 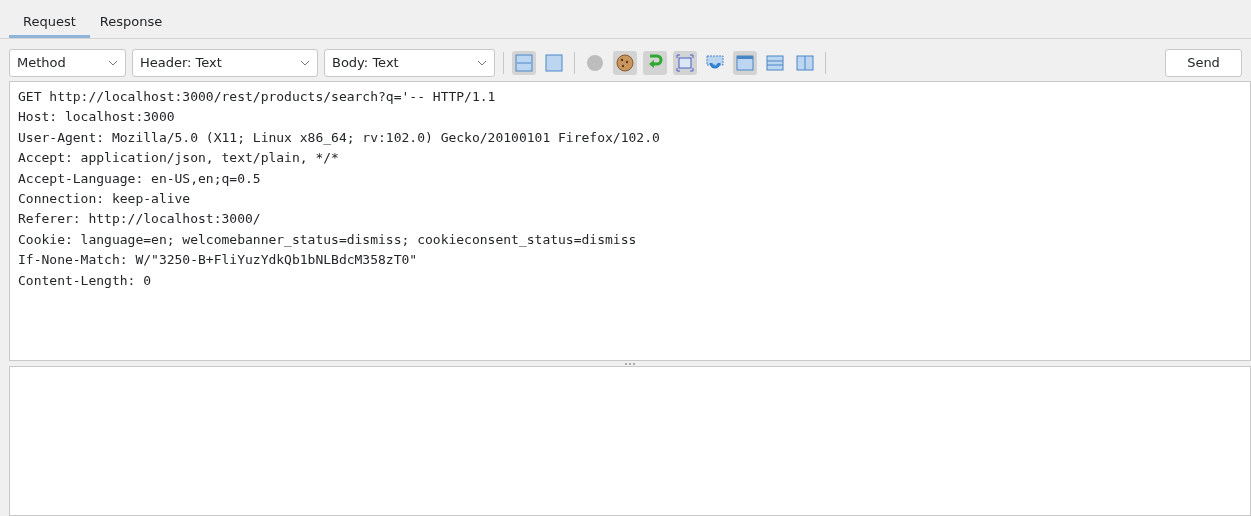 I want to click on request-line: User-Agent: Mozilla/5.0 (X11; Linux x86_64; rv:102.0) Gecko/20100101 Firefox/102.0, so click(x=339, y=137).